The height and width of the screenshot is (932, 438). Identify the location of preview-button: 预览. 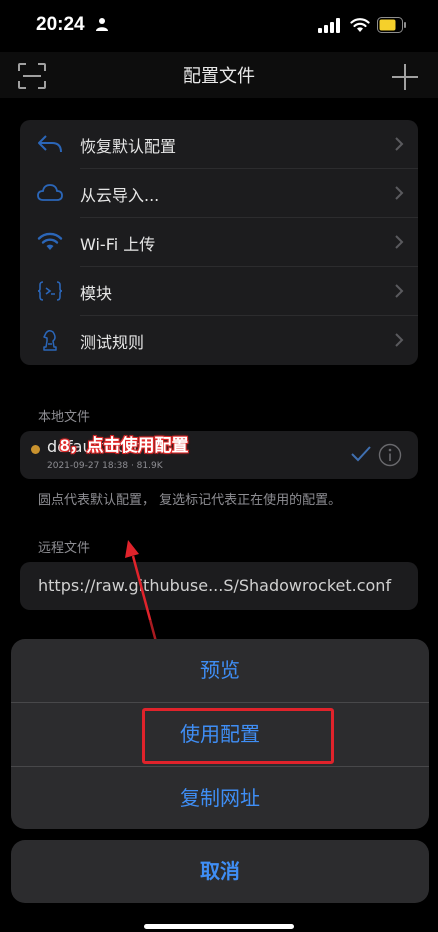
(220, 670).